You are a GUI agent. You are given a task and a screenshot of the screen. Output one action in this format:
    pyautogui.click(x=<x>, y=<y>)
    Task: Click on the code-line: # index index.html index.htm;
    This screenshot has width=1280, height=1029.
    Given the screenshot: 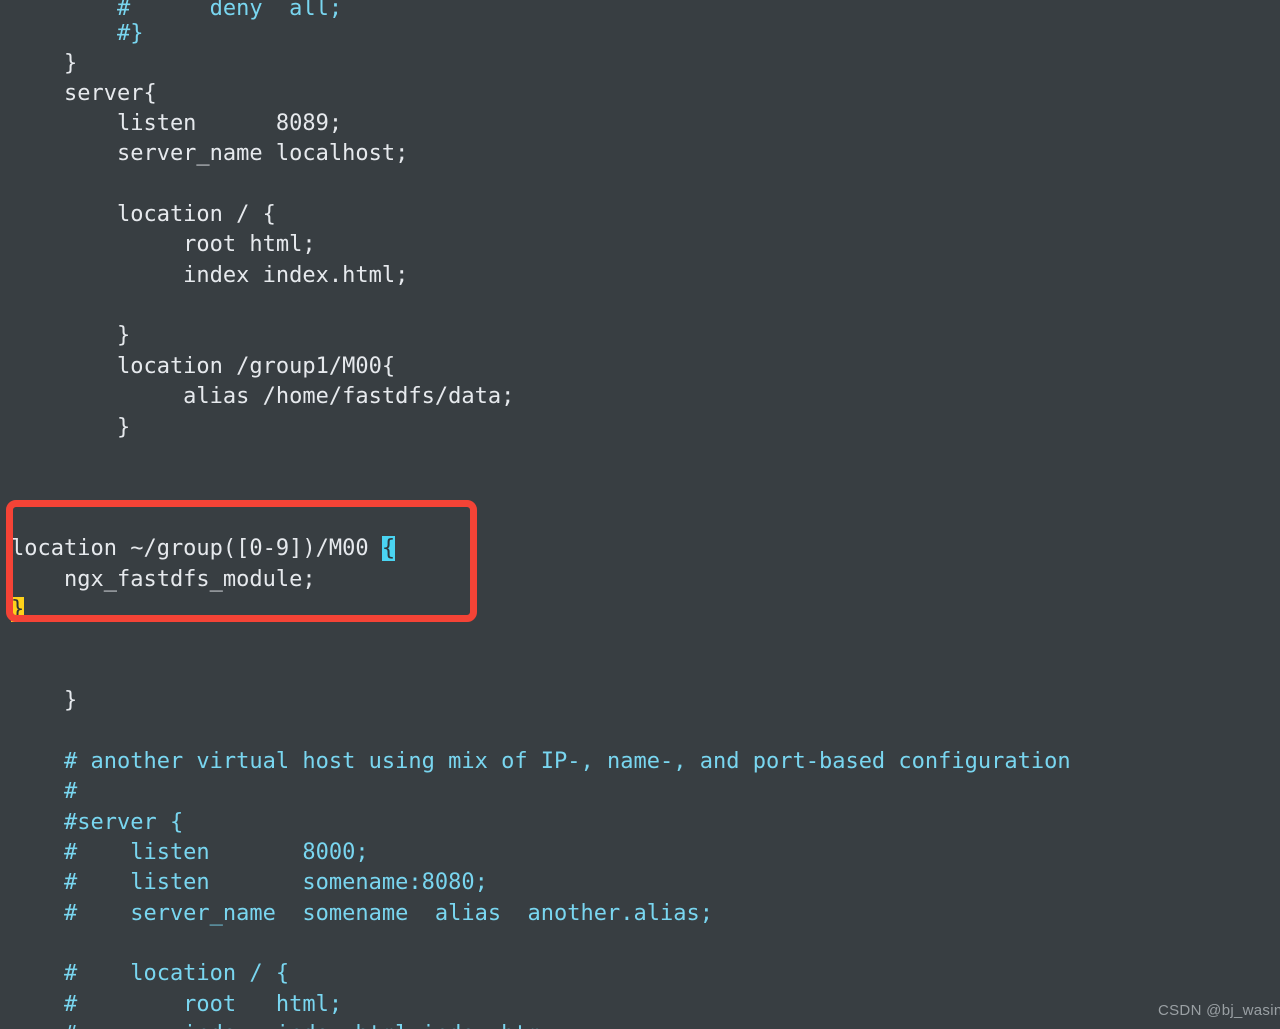 What is the action you would take?
    pyautogui.click(x=282, y=1024)
    